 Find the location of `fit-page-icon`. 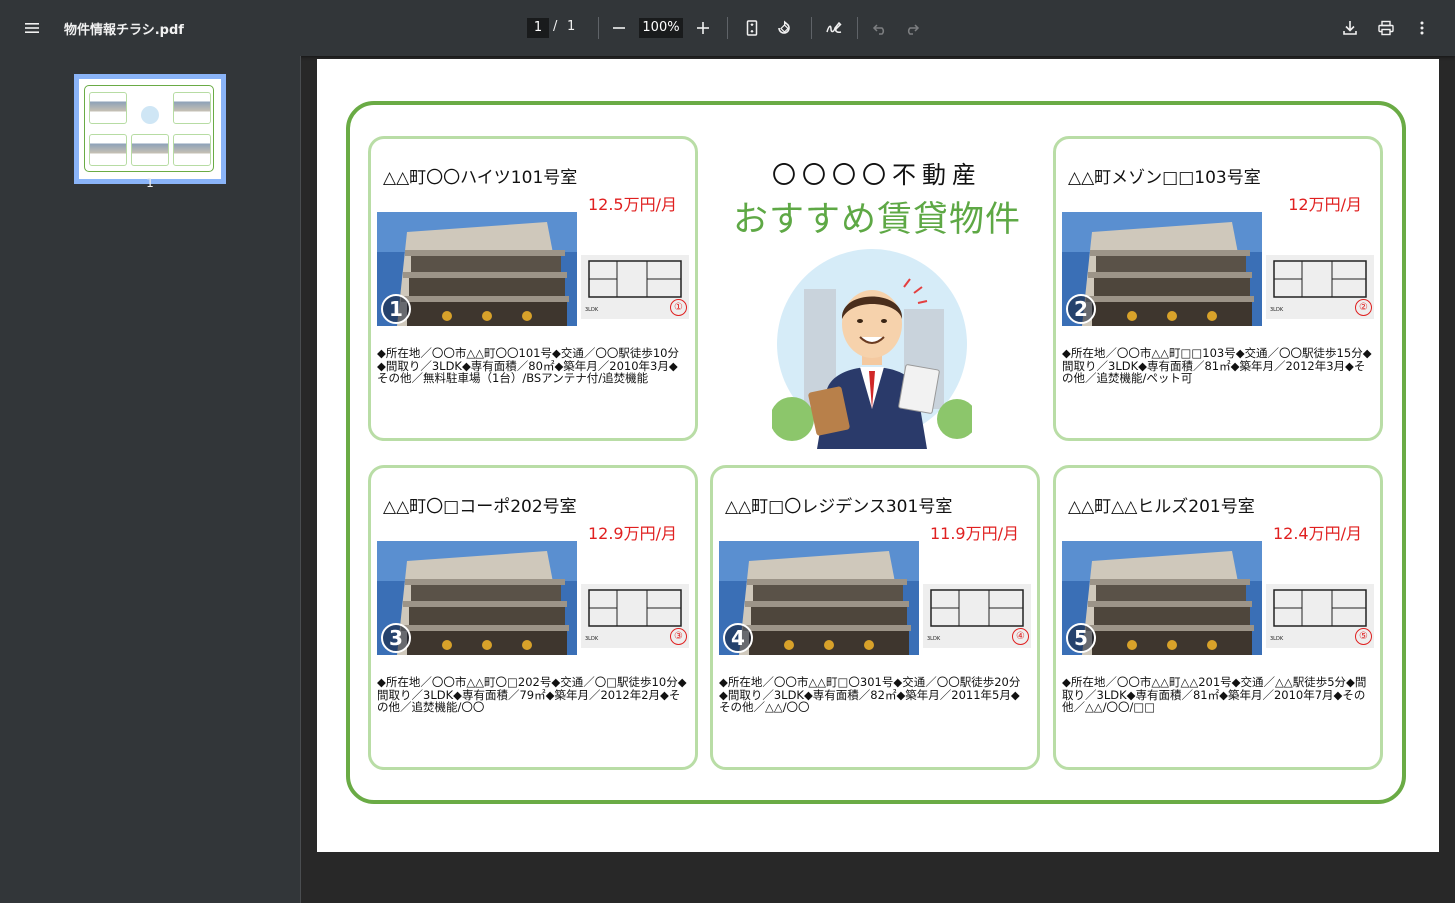

fit-page-icon is located at coordinates (752, 28).